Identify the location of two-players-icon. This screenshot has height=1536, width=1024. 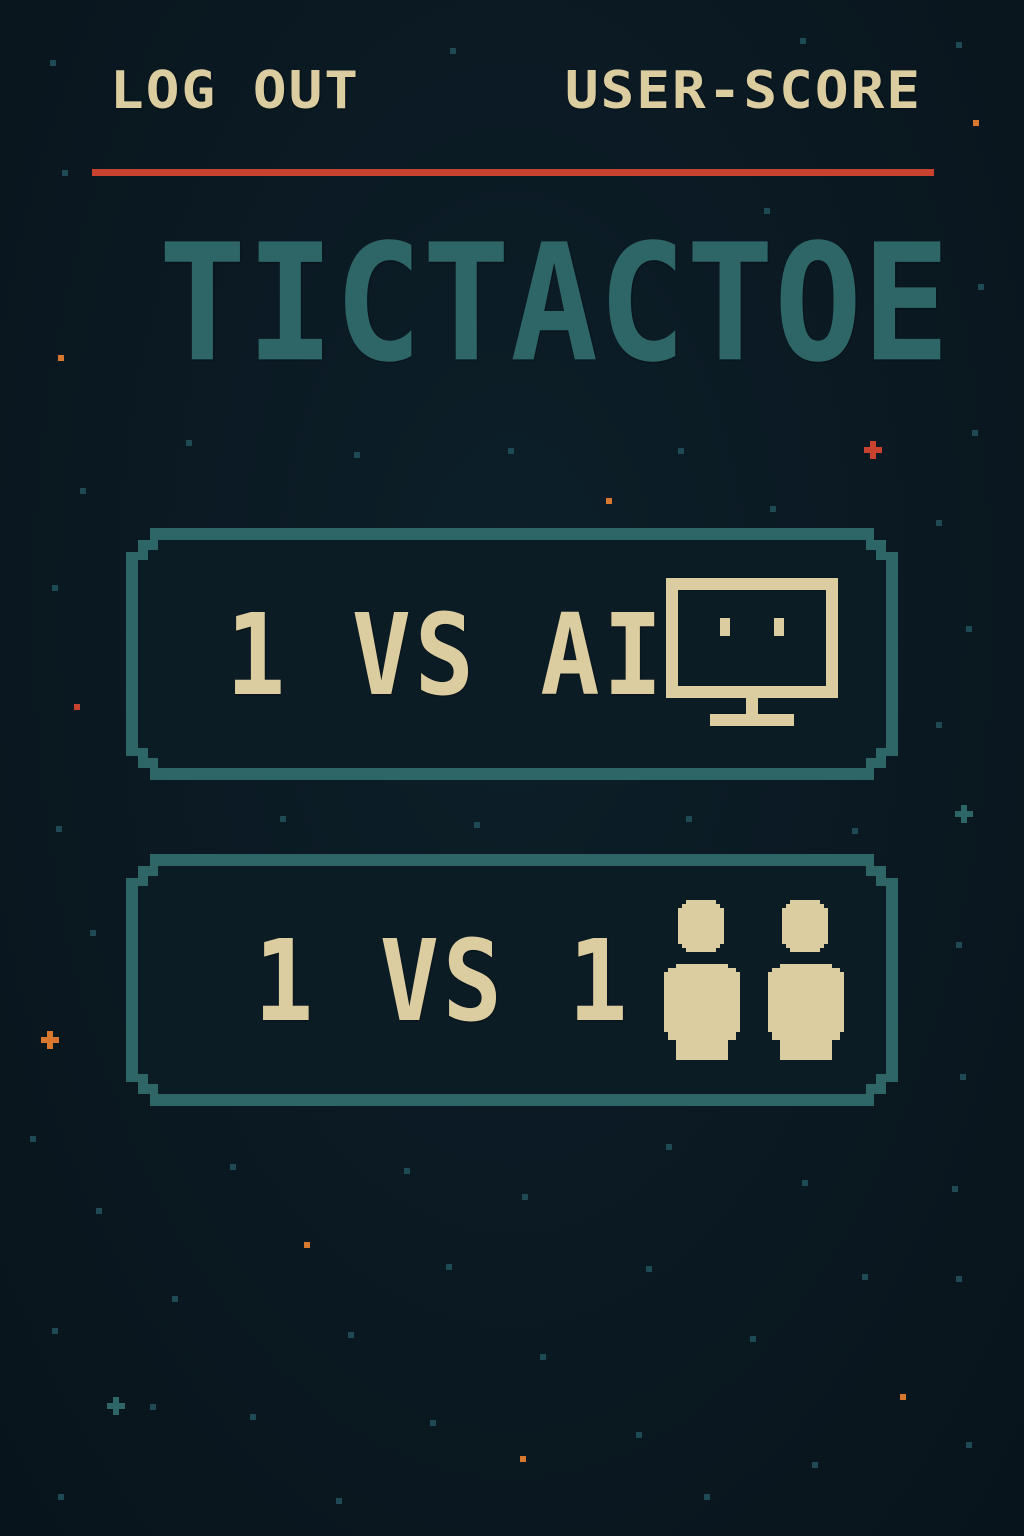
(754, 980).